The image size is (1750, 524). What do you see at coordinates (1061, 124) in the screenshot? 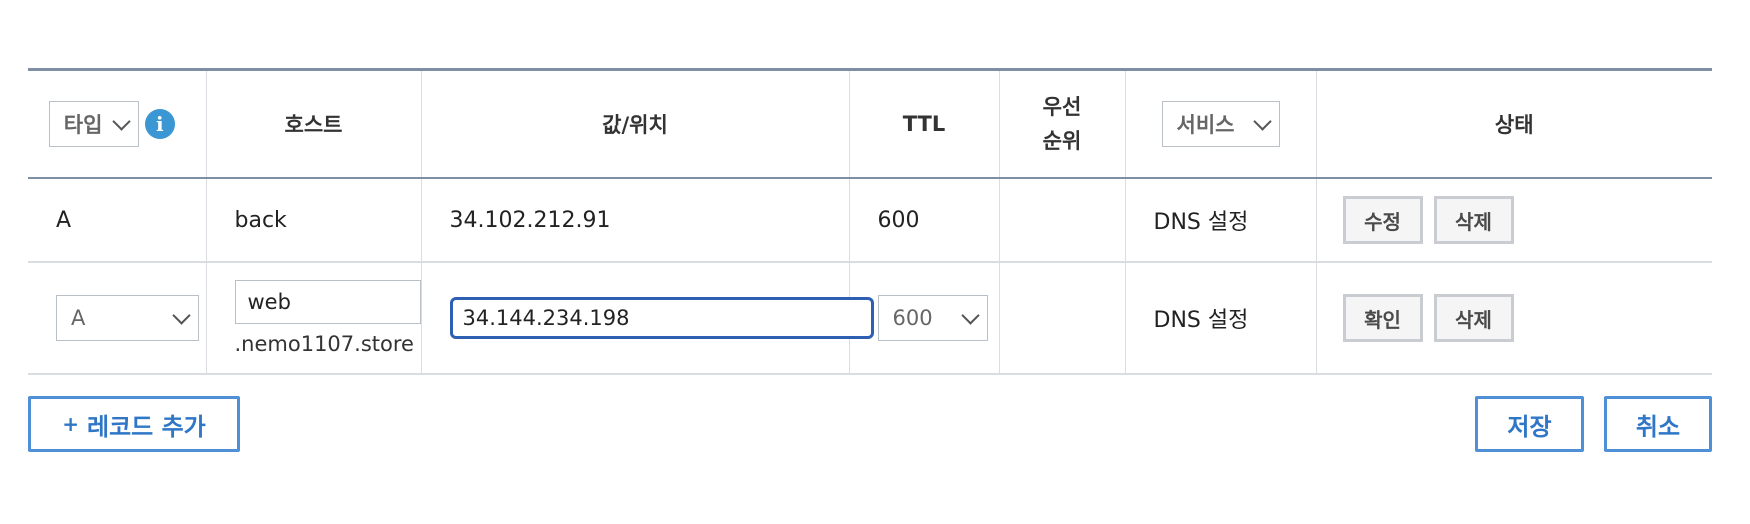
I see `header-priority: 우선 순위` at bounding box center [1061, 124].